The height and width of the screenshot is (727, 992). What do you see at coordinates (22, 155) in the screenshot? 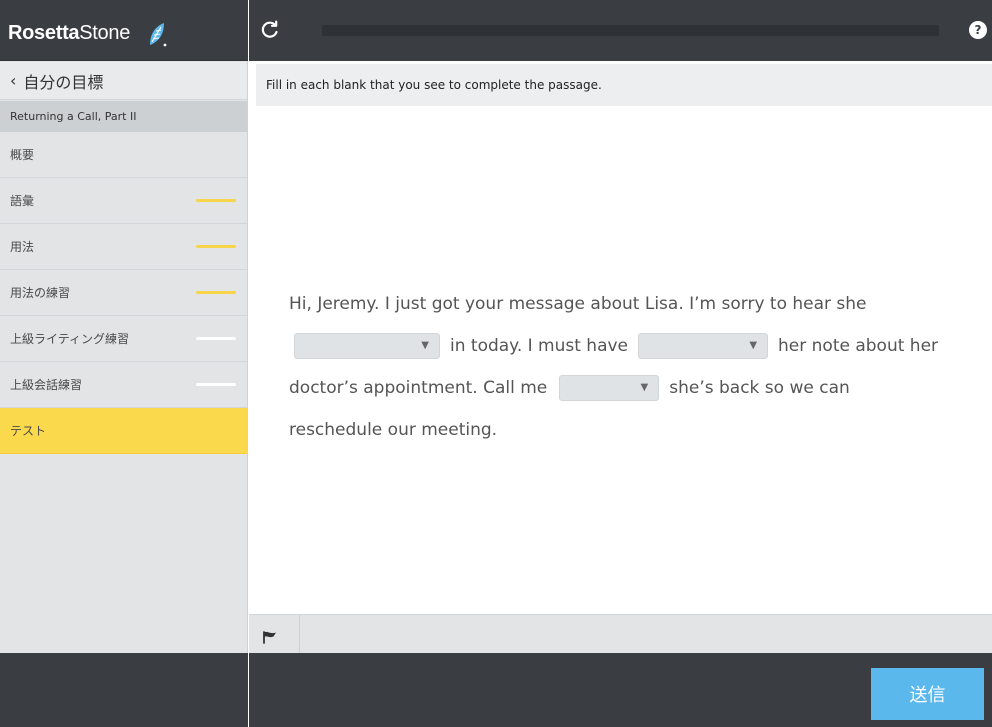
I see `nav-item-label: 概要` at bounding box center [22, 155].